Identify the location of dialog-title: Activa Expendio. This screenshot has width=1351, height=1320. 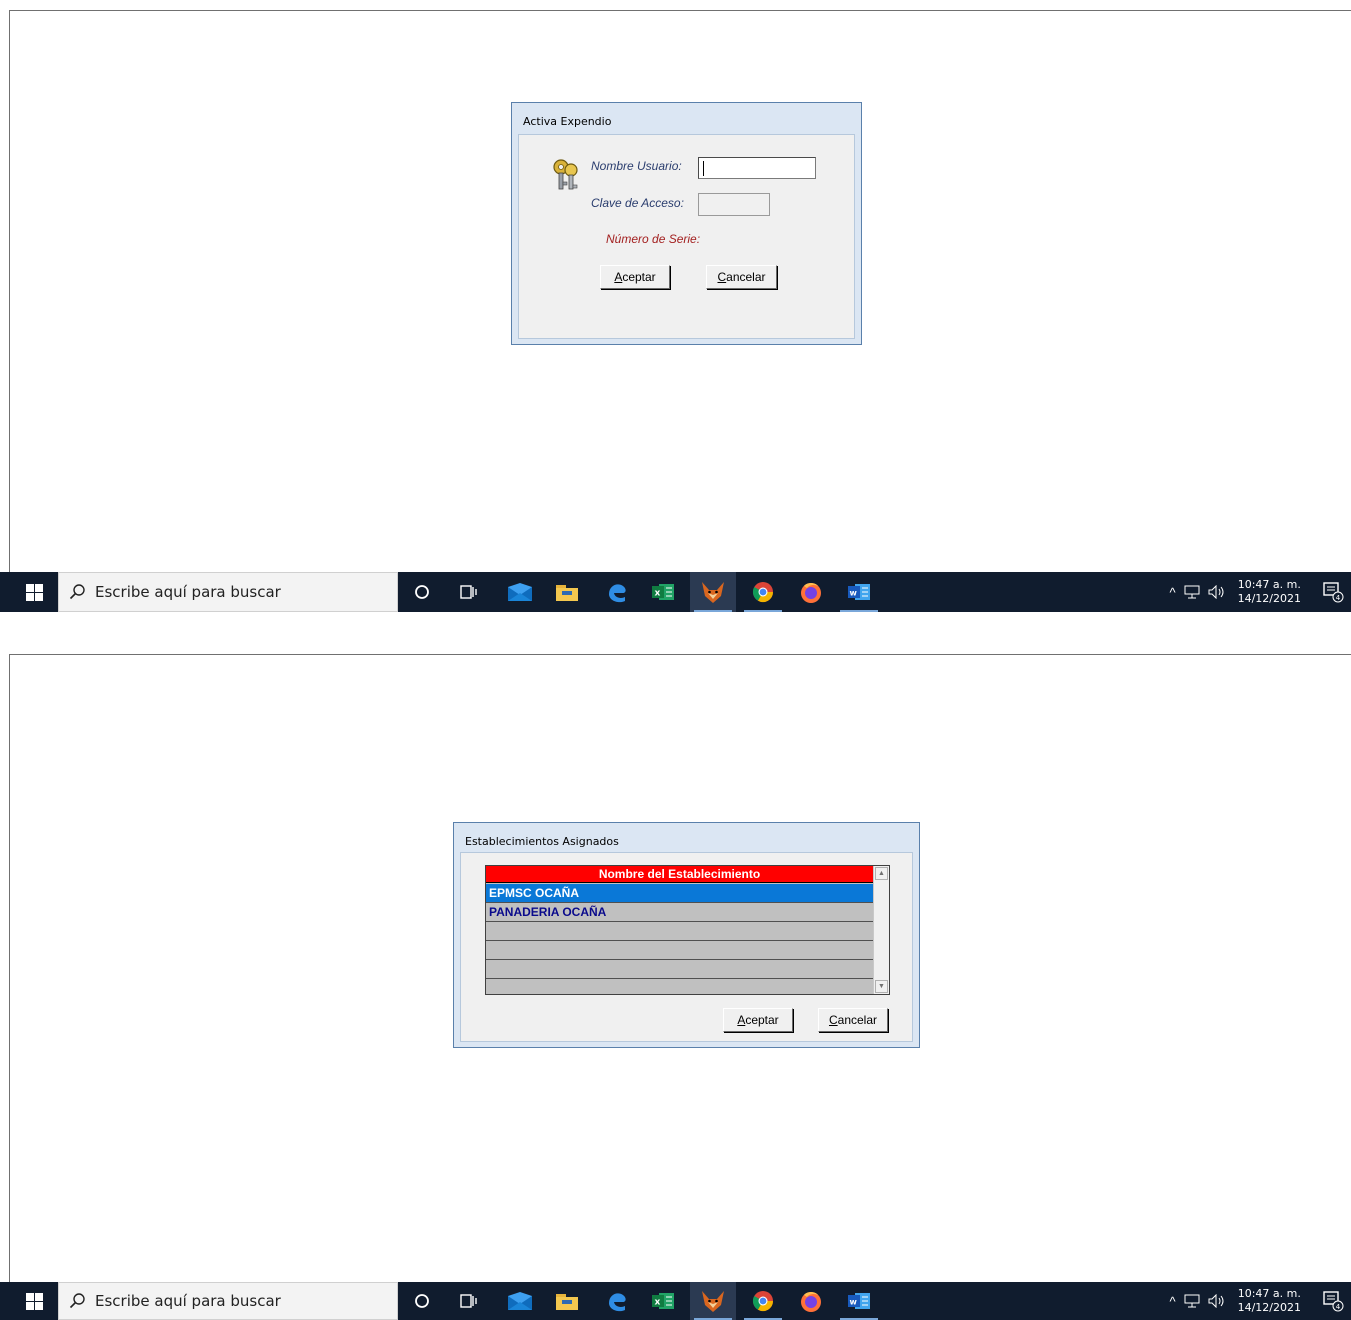
(567, 121).